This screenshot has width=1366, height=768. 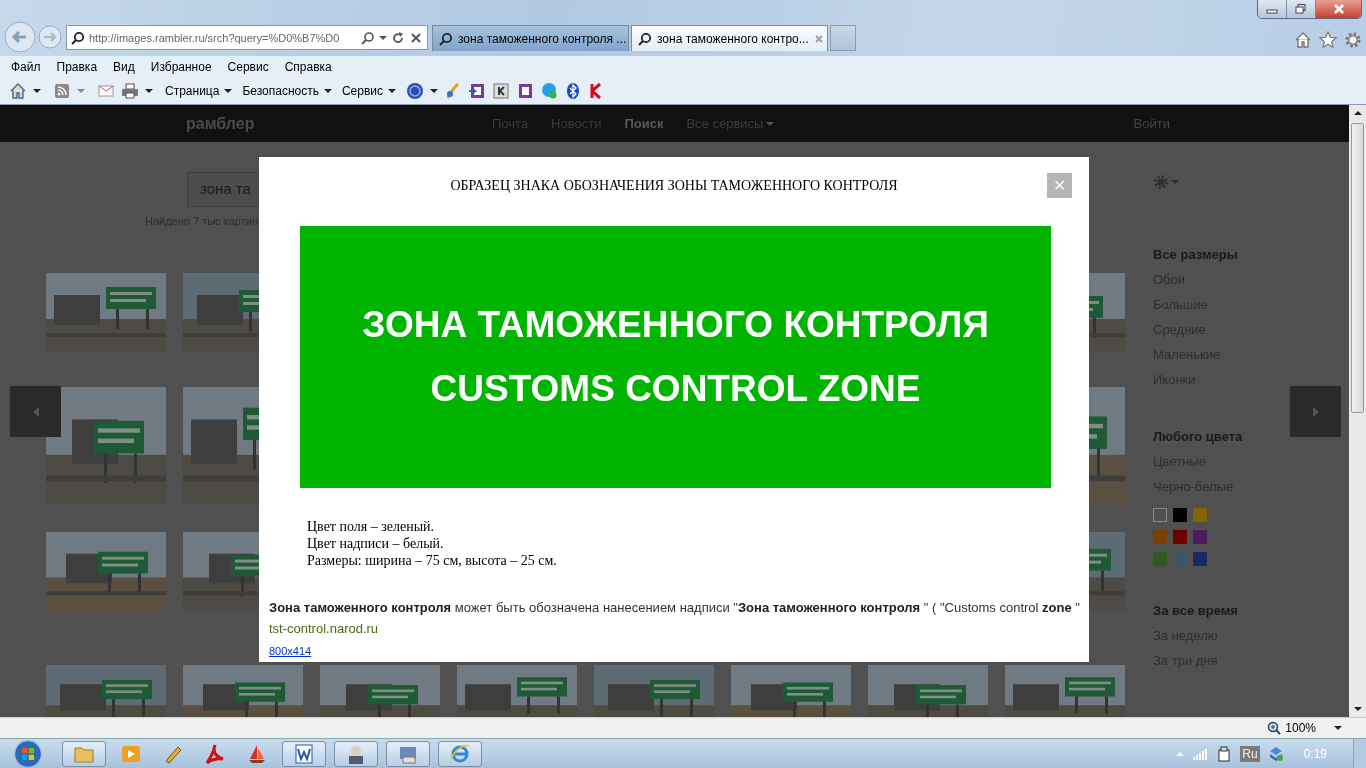 What do you see at coordinates (1274, 728) in the screenshot?
I see `zoom-icon` at bounding box center [1274, 728].